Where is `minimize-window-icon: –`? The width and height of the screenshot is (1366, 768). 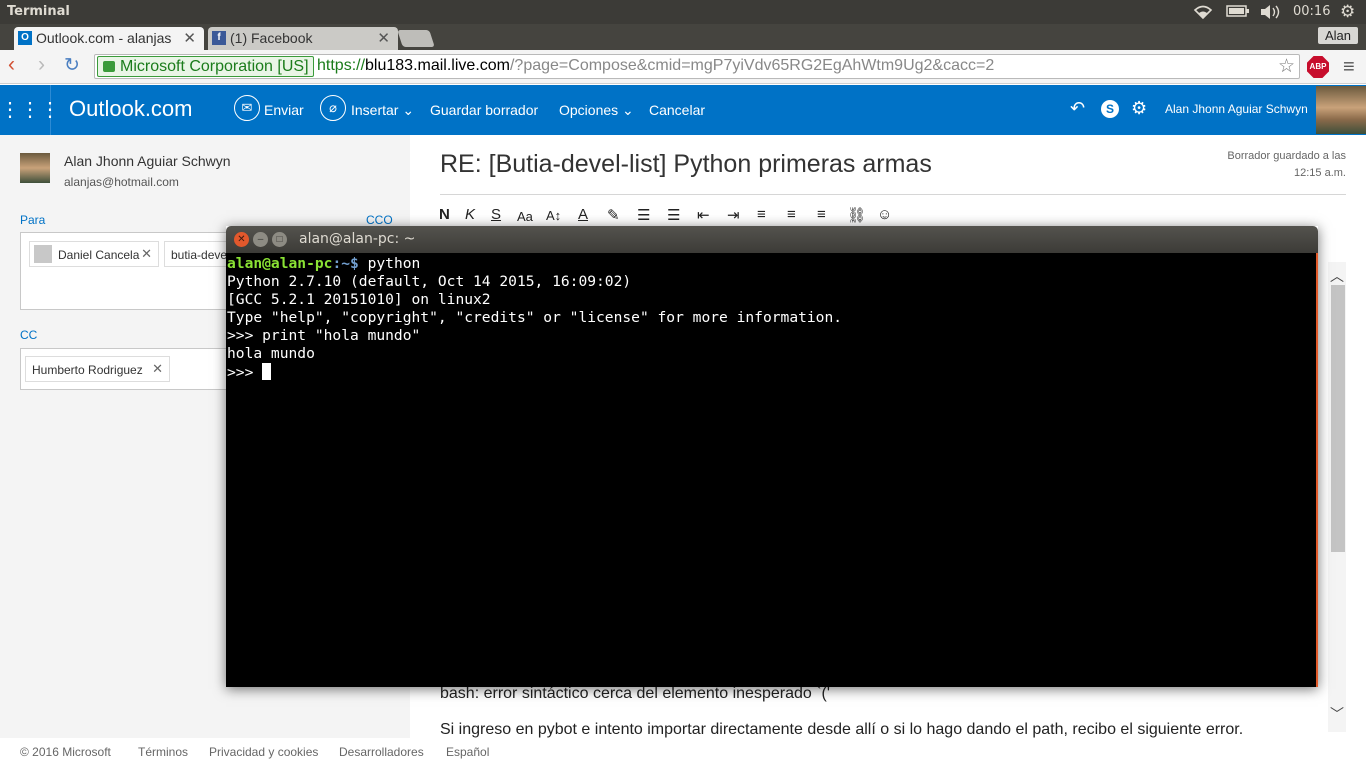 minimize-window-icon: – is located at coordinates (260, 239).